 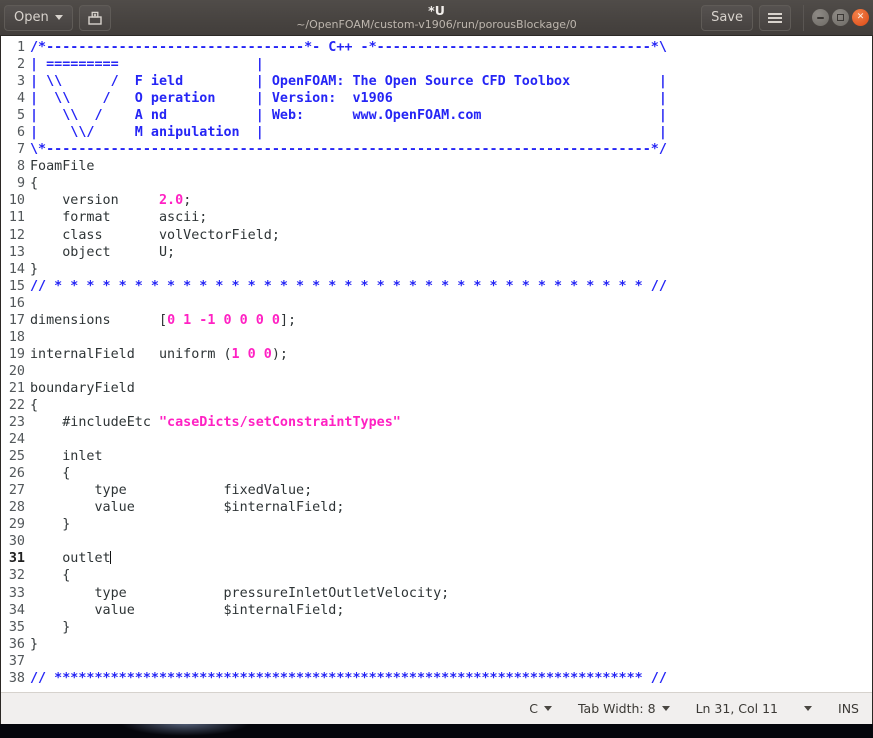 What do you see at coordinates (280, 423) in the screenshot?
I see `code-token-str: "caseDicts/setConstraintTypes"` at bounding box center [280, 423].